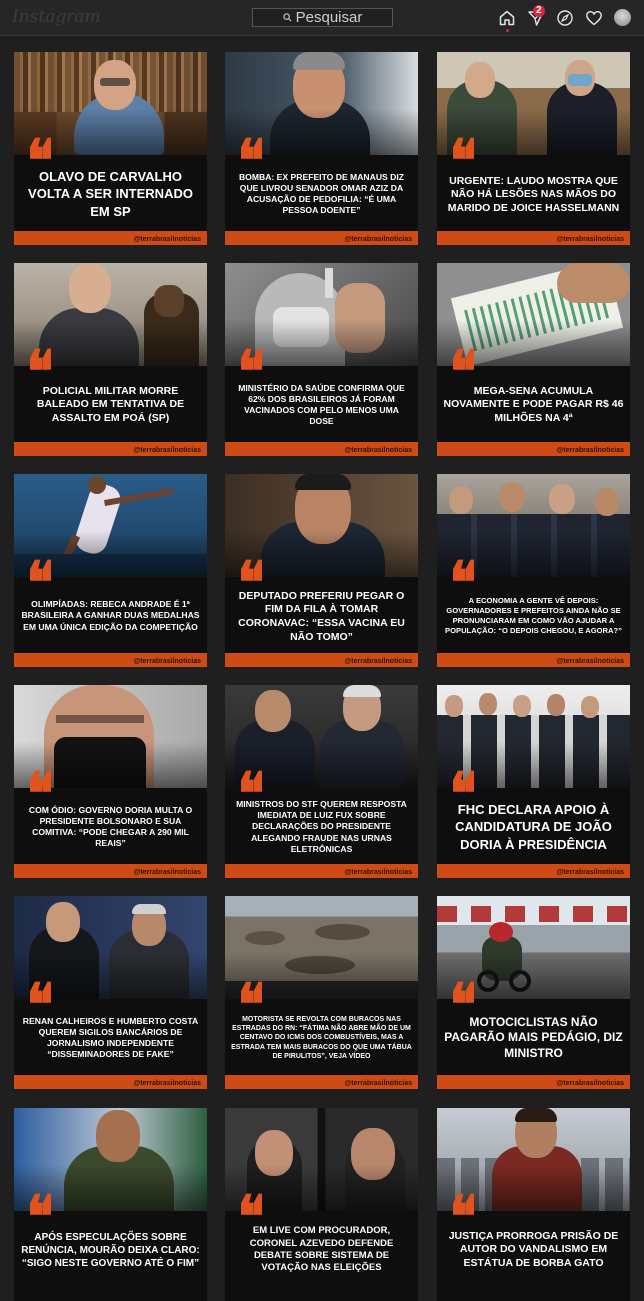 The height and width of the screenshot is (1301, 644). I want to click on top-navigation-bar: Instagram Pesquisar 2, so click(322, 18).